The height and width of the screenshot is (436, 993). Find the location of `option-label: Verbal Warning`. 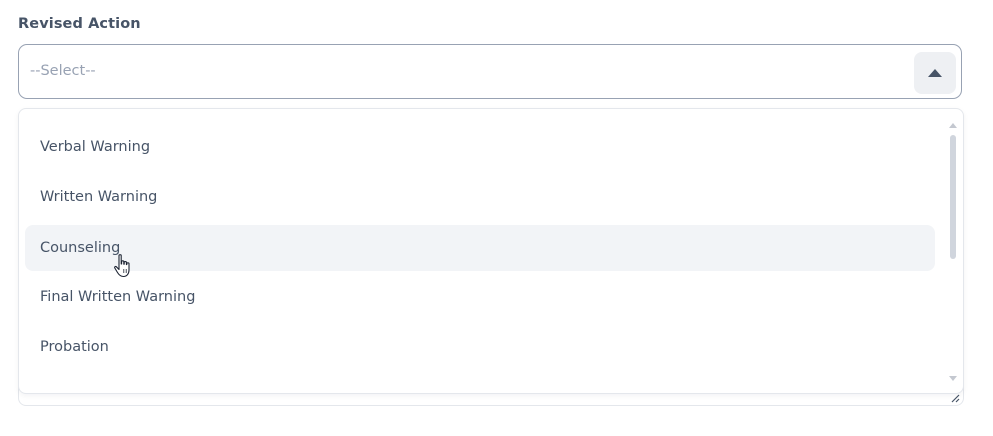

option-label: Verbal Warning is located at coordinates (95, 147).